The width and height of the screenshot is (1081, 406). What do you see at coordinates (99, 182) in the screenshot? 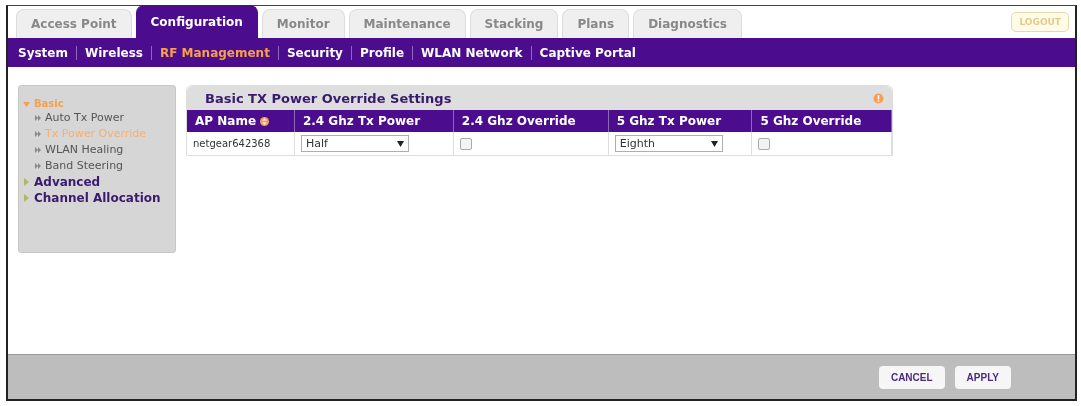
I see `sidebar-item: Advanced` at bounding box center [99, 182].